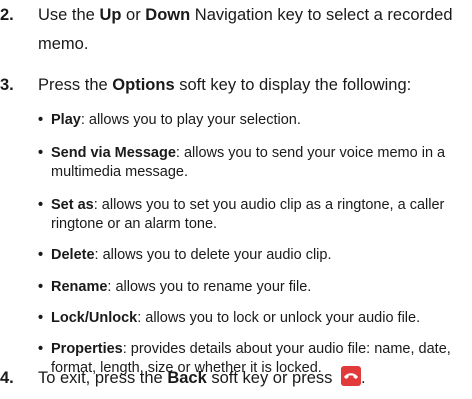 The height and width of the screenshot is (399, 472). Describe the element at coordinates (73, 255) in the screenshot. I see `option-term: Delete` at that location.